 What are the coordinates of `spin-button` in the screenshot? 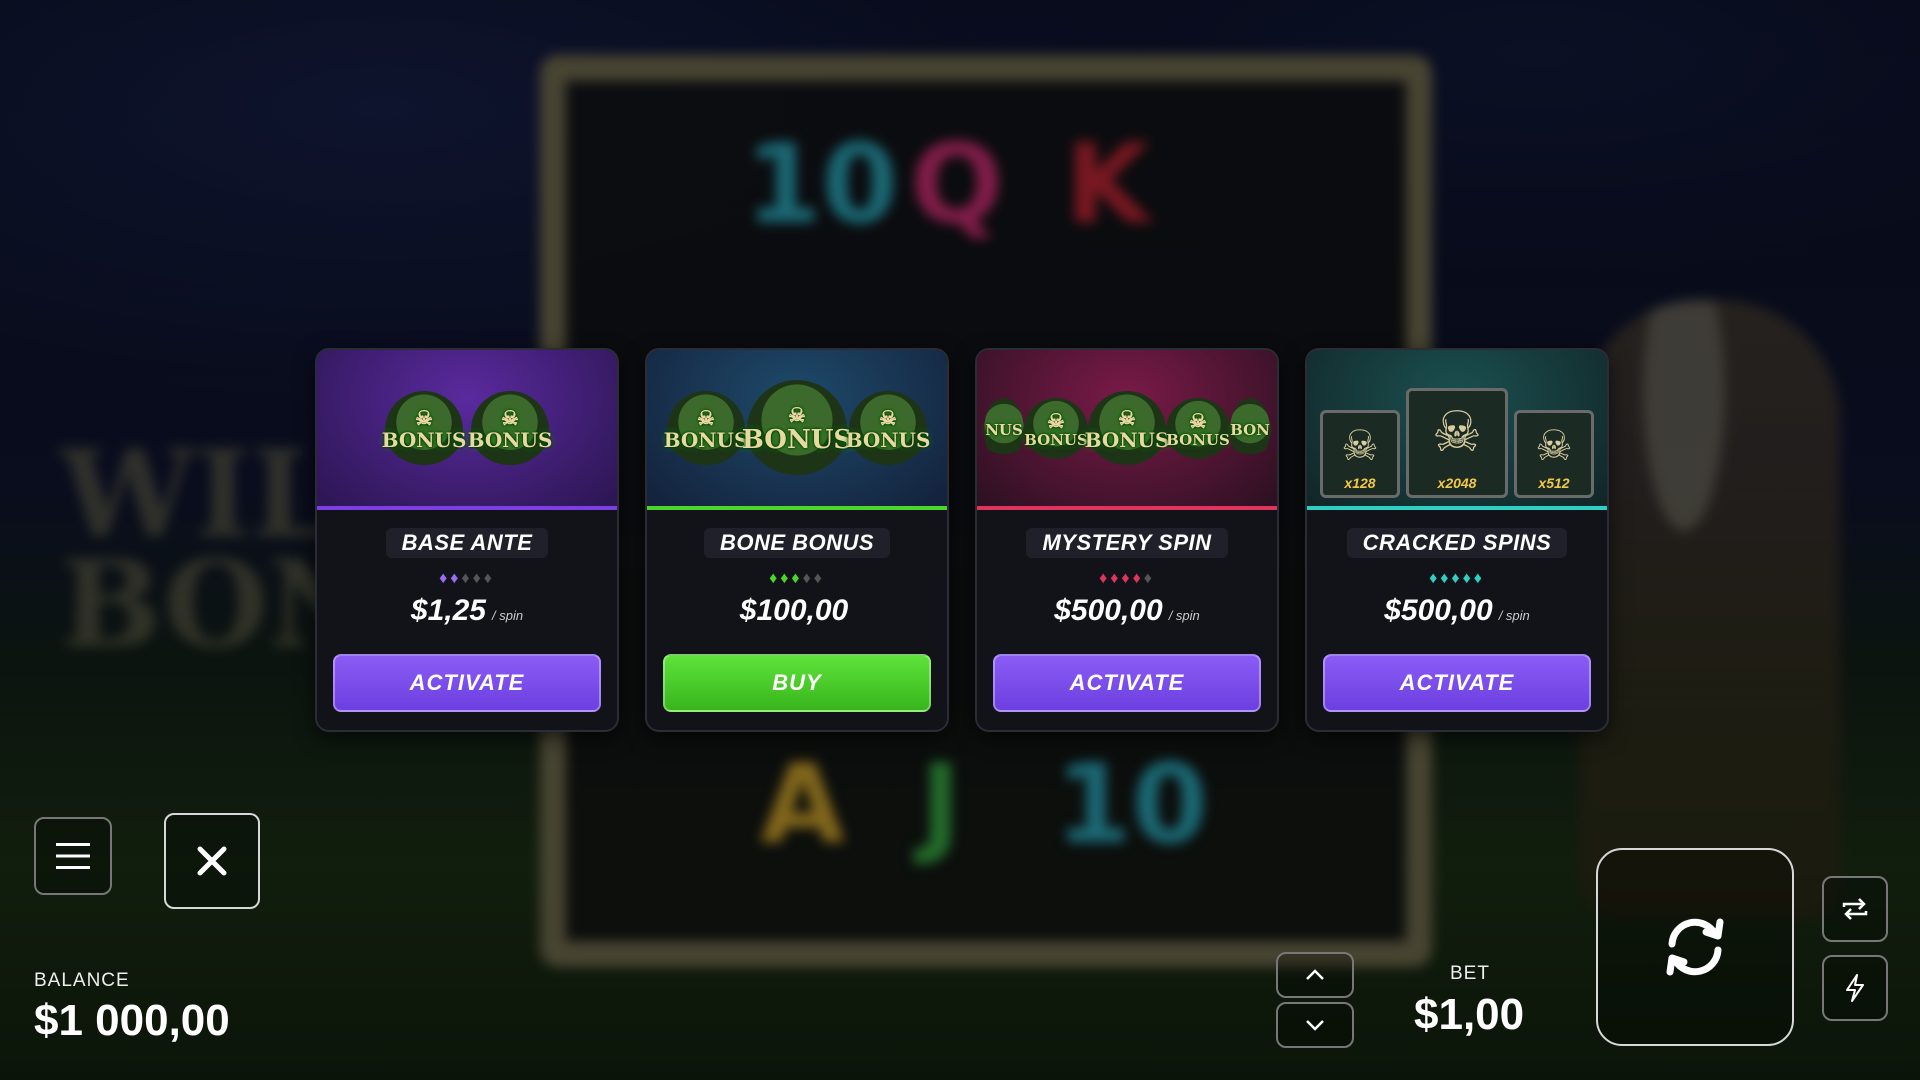 It's located at (1695, 947).